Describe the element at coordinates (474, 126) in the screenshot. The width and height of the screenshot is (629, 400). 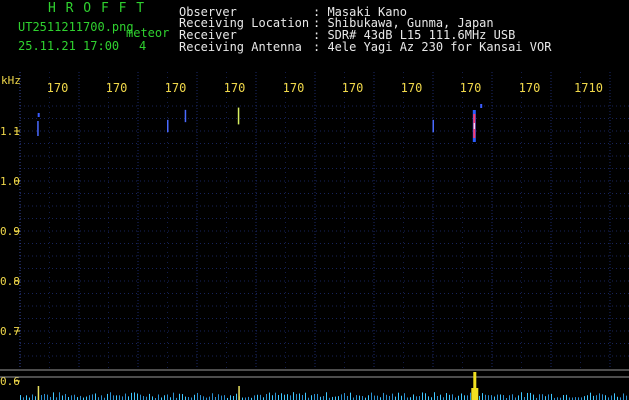
I see `detection-peak` at that location.